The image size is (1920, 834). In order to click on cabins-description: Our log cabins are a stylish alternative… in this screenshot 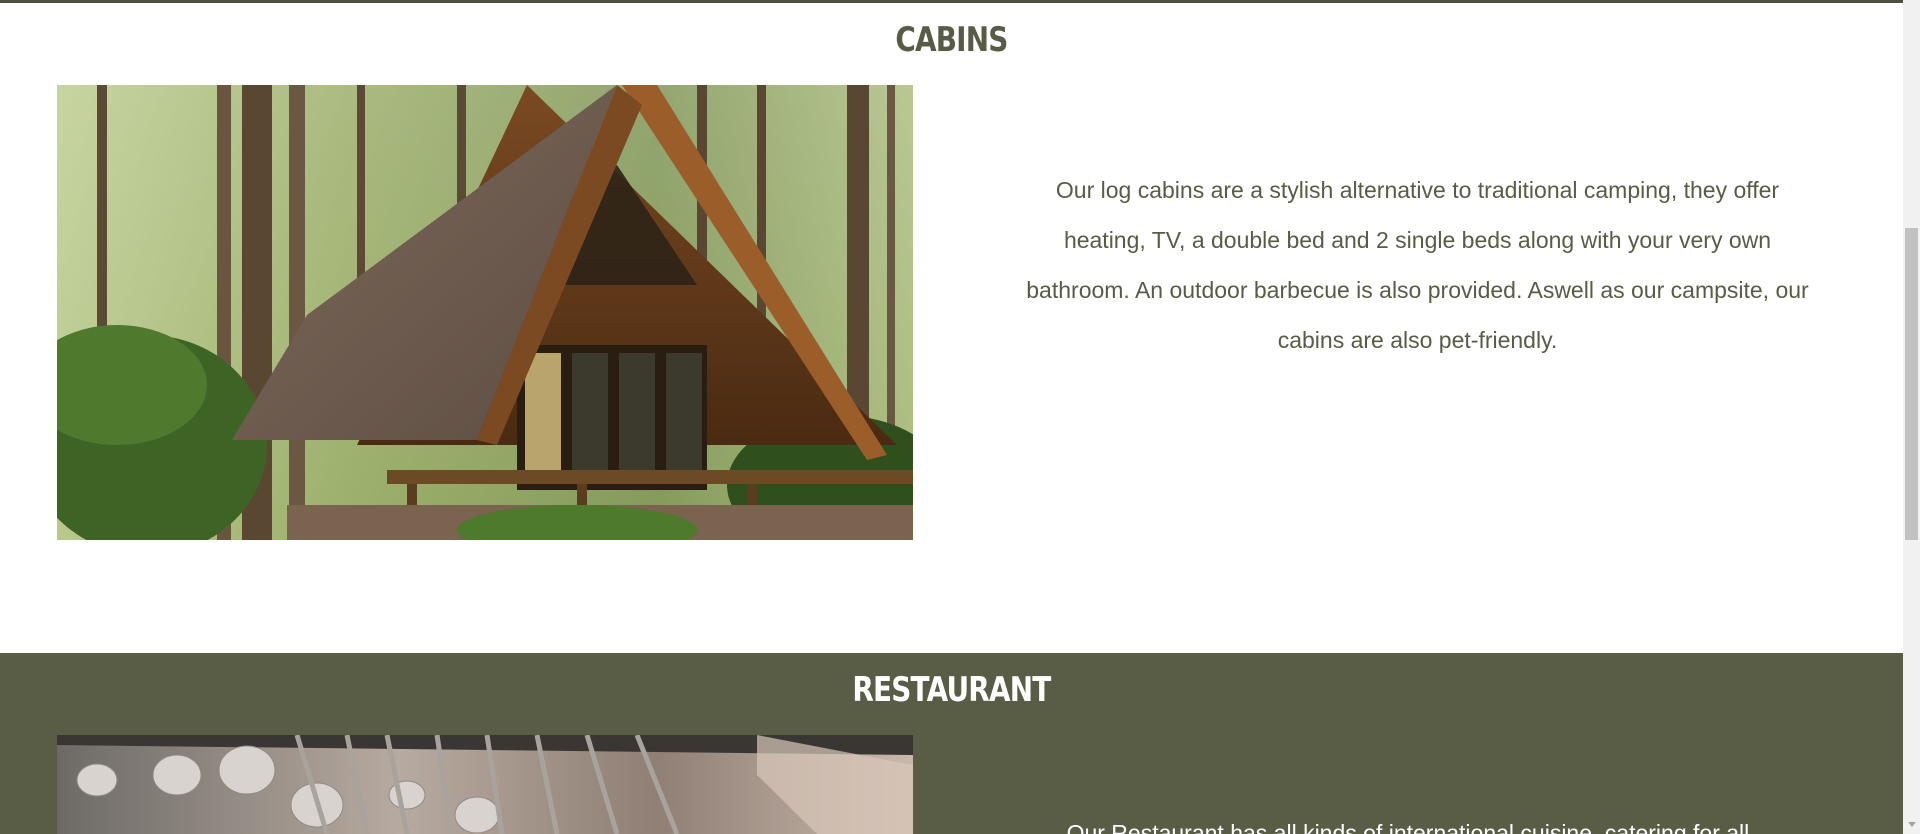, I will do `click(1417, 265)`.